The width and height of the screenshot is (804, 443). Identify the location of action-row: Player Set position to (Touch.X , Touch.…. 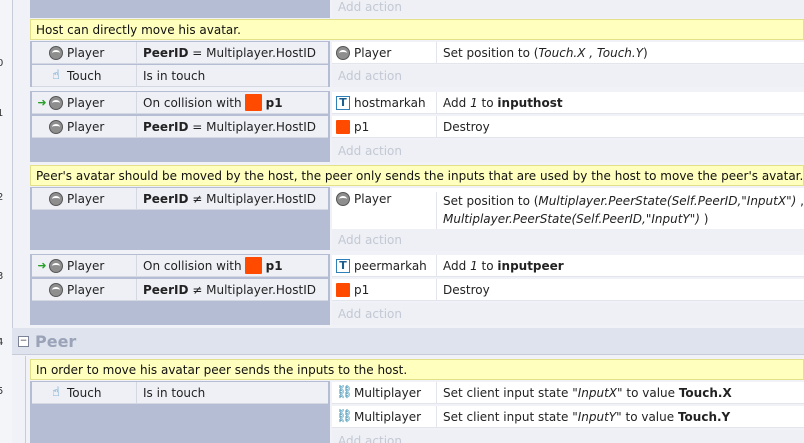
(568, 53).